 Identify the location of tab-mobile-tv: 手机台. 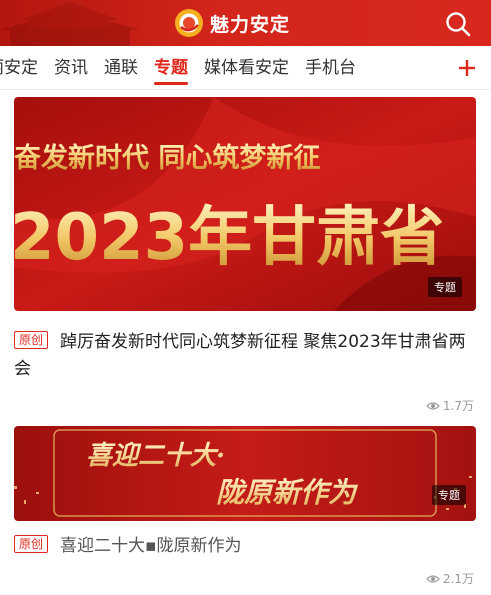
(330, 67).